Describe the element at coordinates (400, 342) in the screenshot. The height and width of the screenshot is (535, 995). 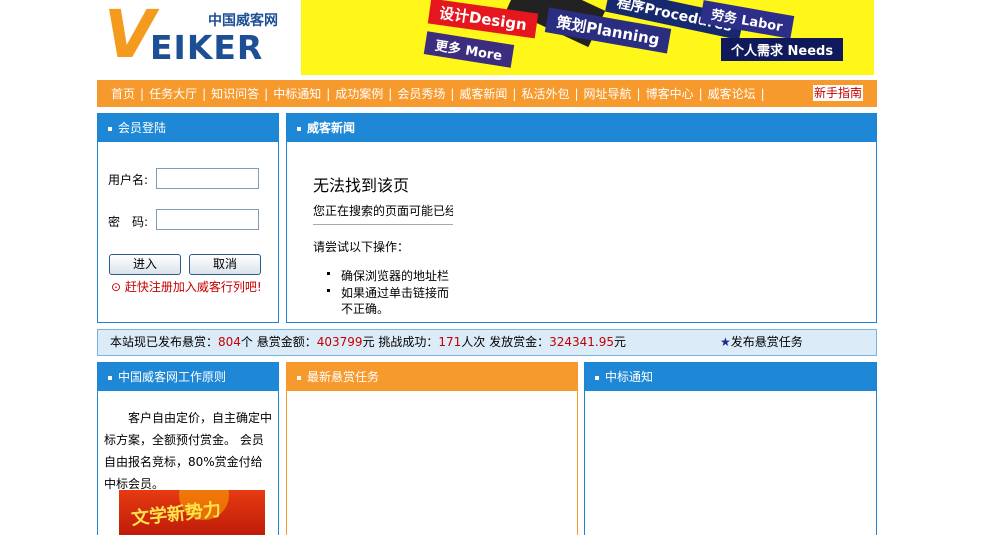
I see `stats-label: 元 挑战成功：` at that location.